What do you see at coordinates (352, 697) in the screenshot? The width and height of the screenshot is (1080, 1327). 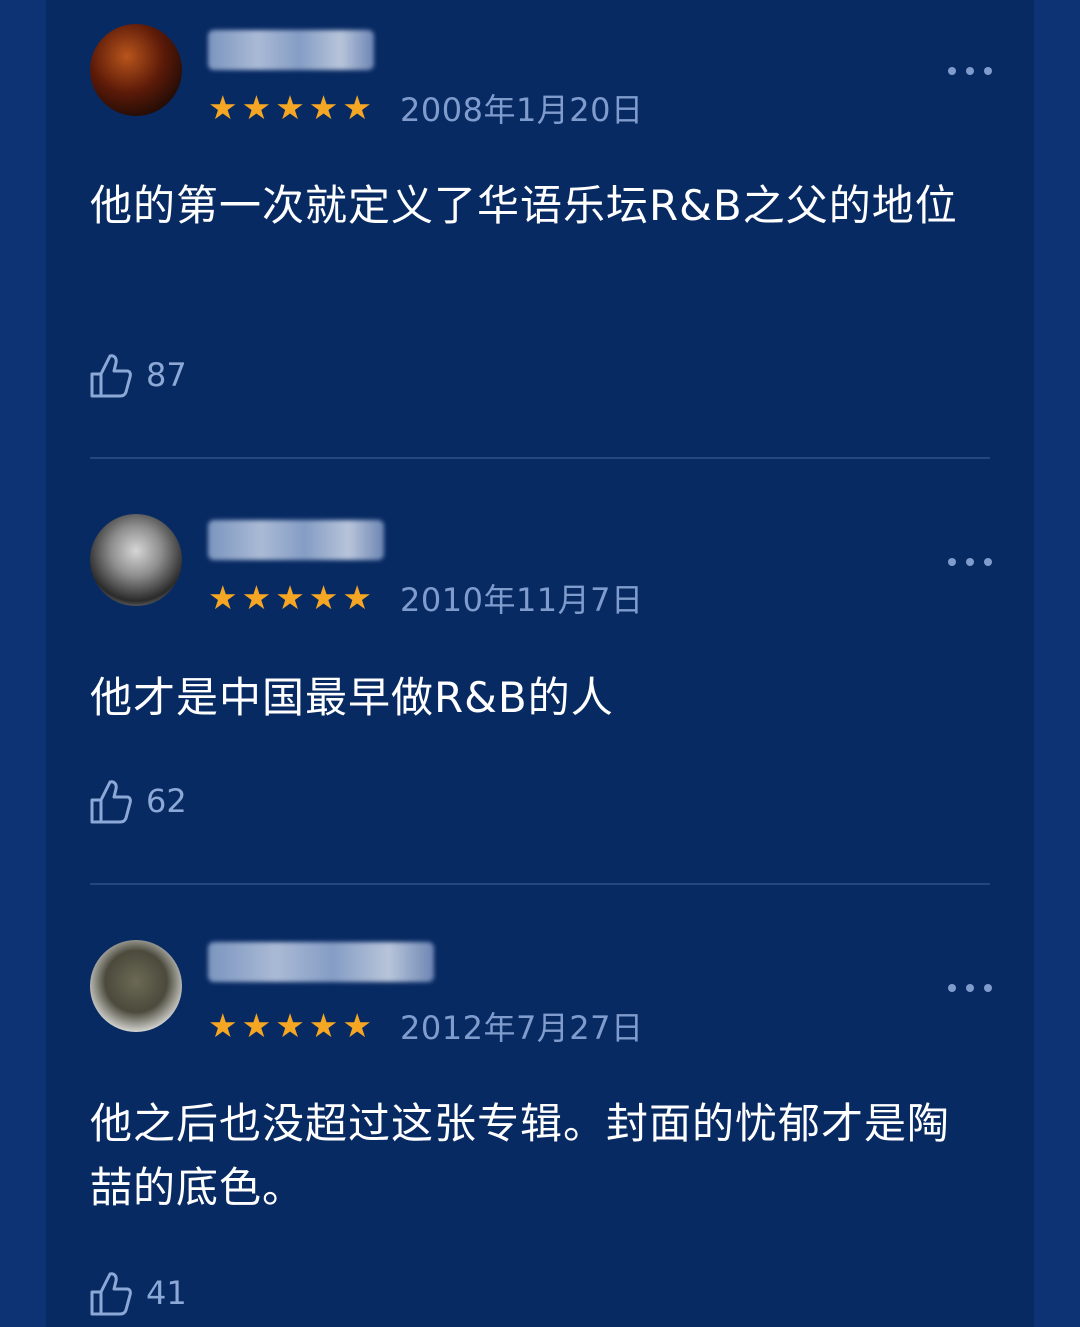 I see `comment-text: 他才是中国最早做R&B的人` at bounding box center [352, 697].